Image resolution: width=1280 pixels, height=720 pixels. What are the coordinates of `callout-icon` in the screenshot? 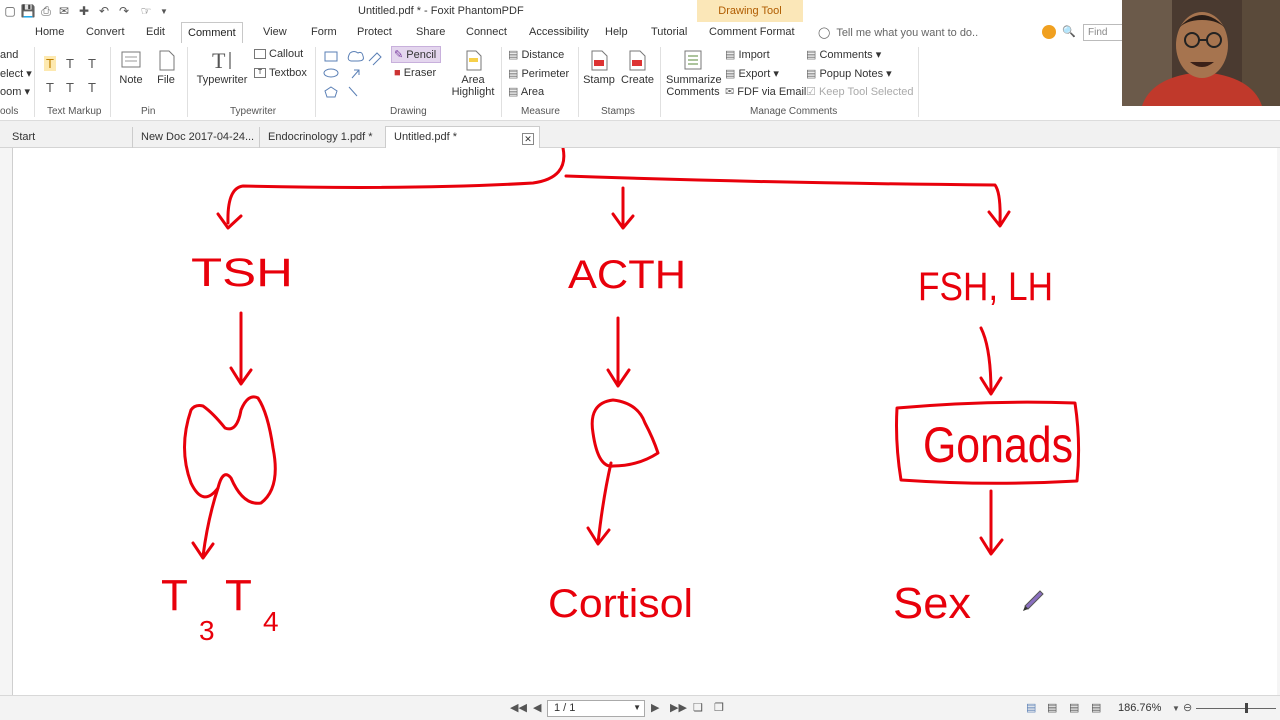 It's located at (260, 54).